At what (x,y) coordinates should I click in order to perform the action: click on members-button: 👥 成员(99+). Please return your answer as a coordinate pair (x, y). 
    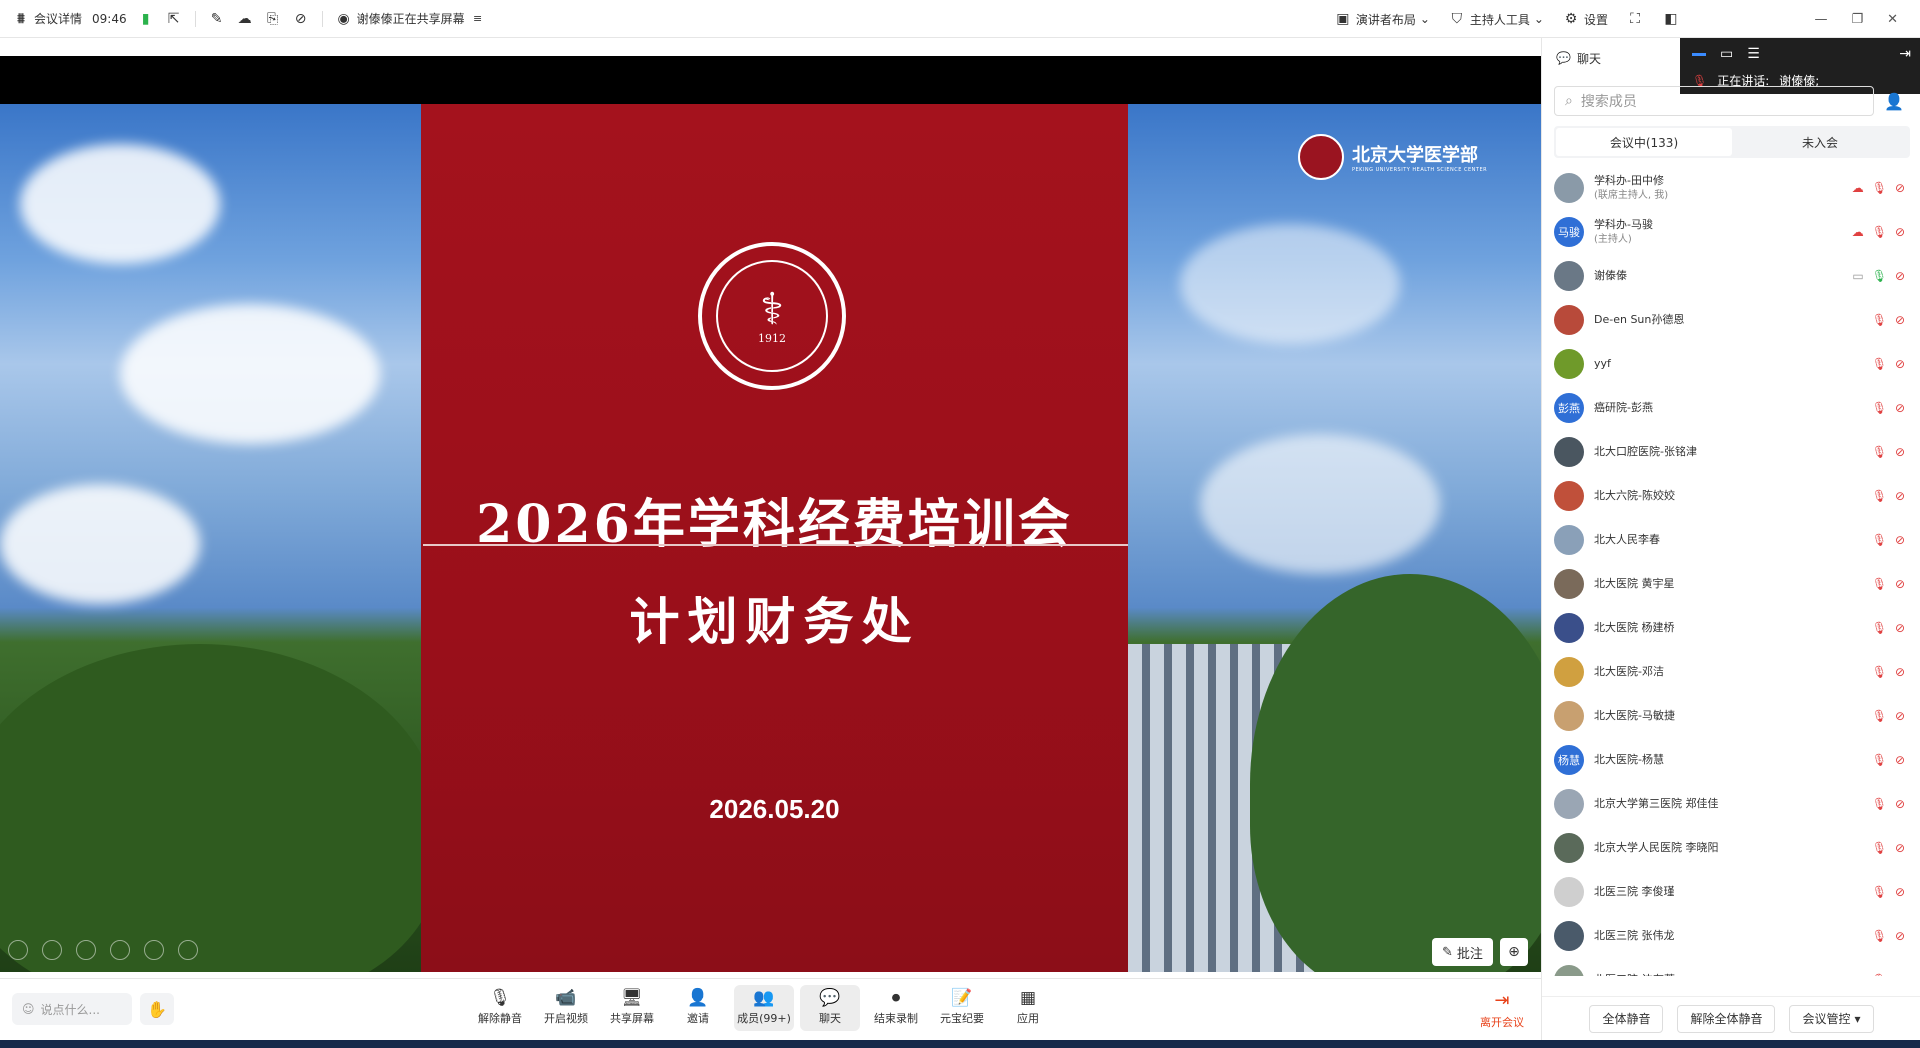
    Looking at the image, I should click on (764, 1008).